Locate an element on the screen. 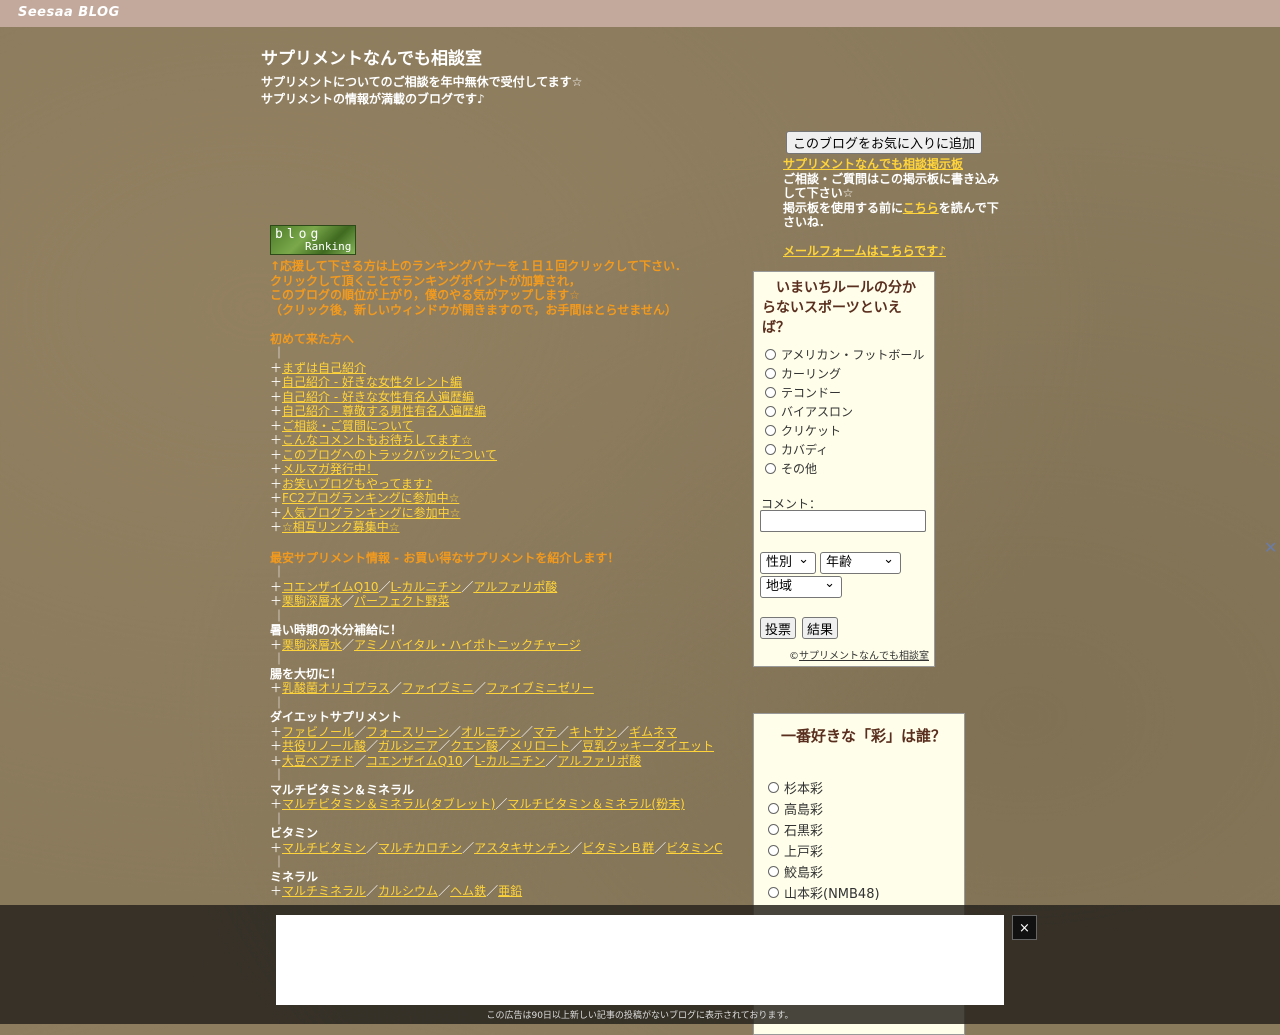 This screenshot has width=1280, height=1035. supplement-link: ギムネマ is located at coordinates (653, 732).